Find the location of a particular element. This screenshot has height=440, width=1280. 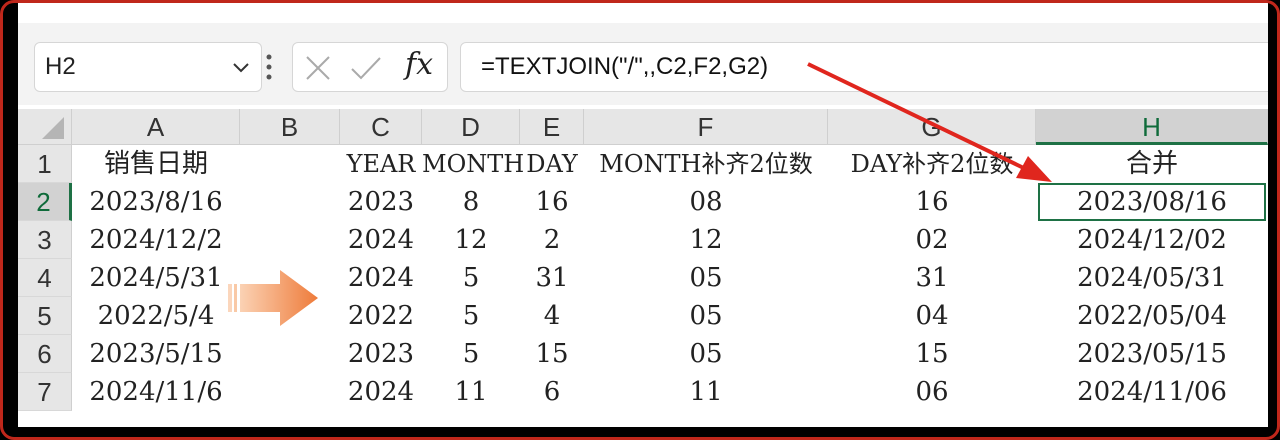

cell-d6: 5 is located at coordinates (471, 354).